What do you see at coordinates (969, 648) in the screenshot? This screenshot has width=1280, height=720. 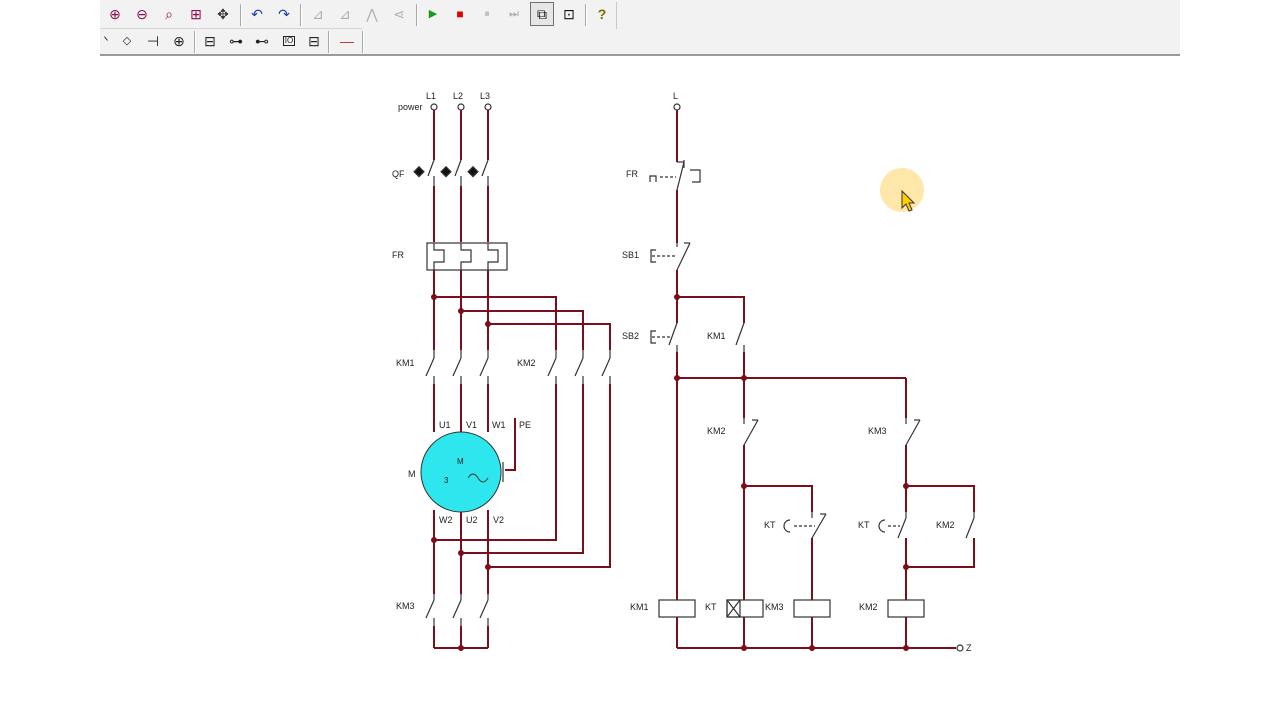 I see `label-N: Z` at bounding box center [969, 648].